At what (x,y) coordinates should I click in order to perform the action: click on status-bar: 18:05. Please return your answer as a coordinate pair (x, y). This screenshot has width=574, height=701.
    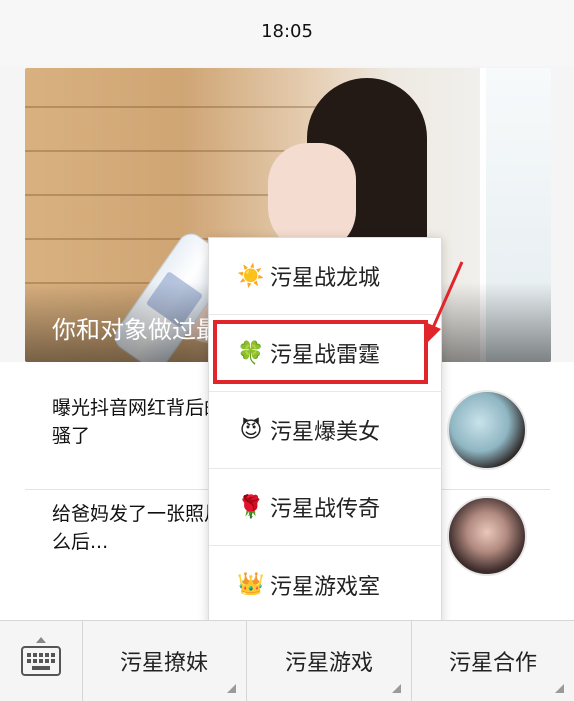
    Looking at the image, I should click on (287, 33).